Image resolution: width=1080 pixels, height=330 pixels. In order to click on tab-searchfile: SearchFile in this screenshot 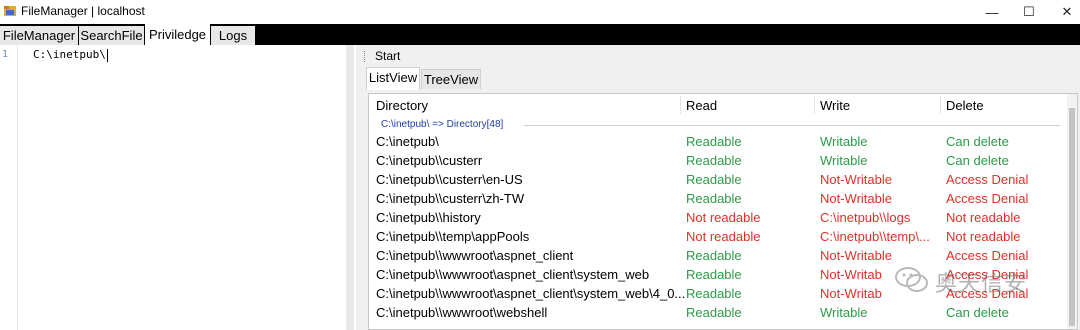, I will do `click(111, 35)`.